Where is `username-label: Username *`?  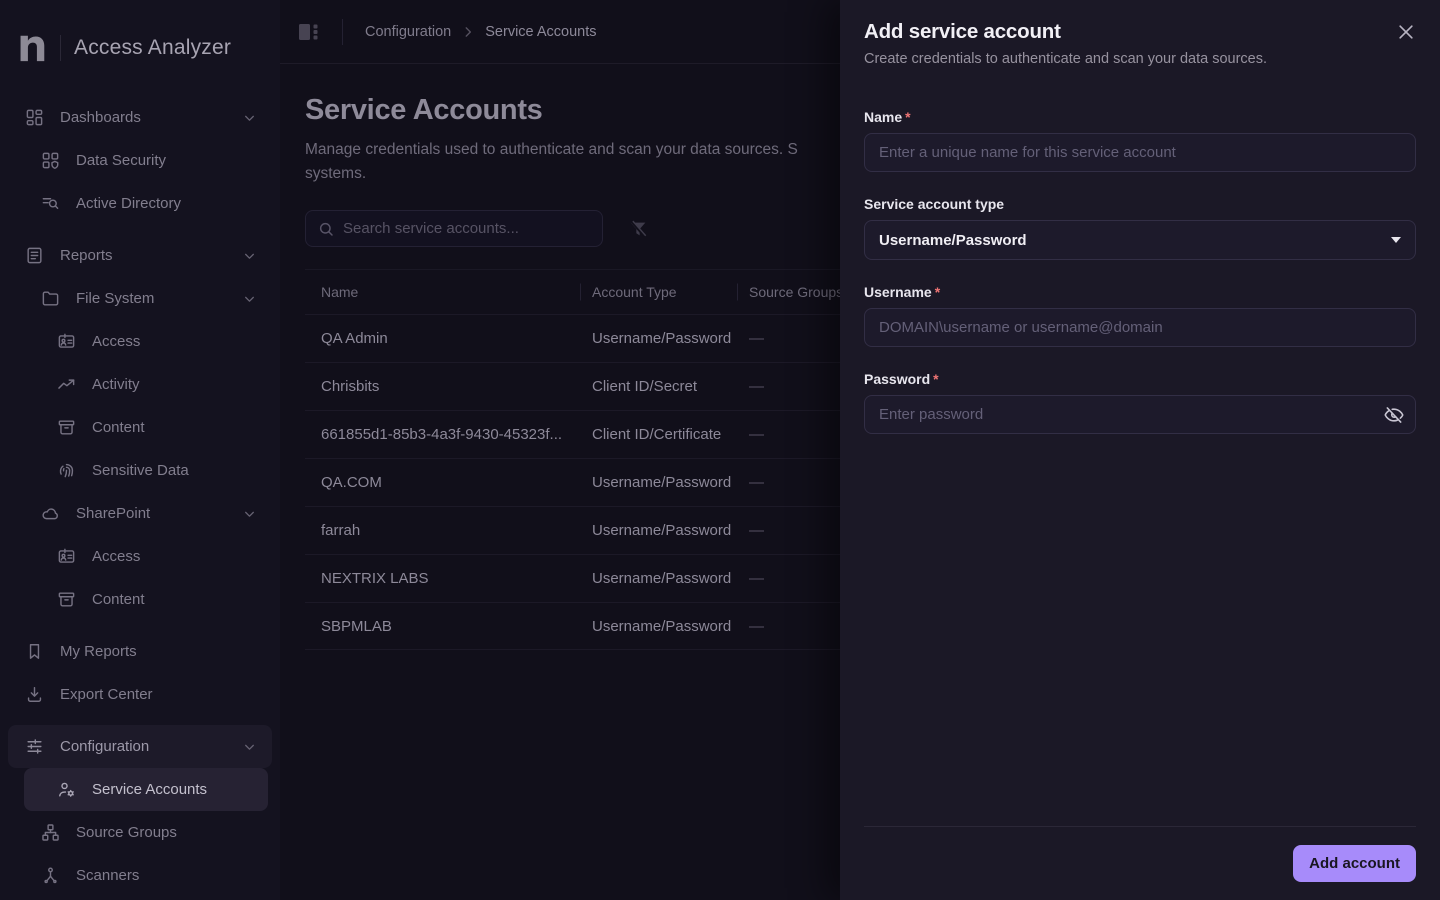 username-label: Username * is located at coordinates (902, 292).